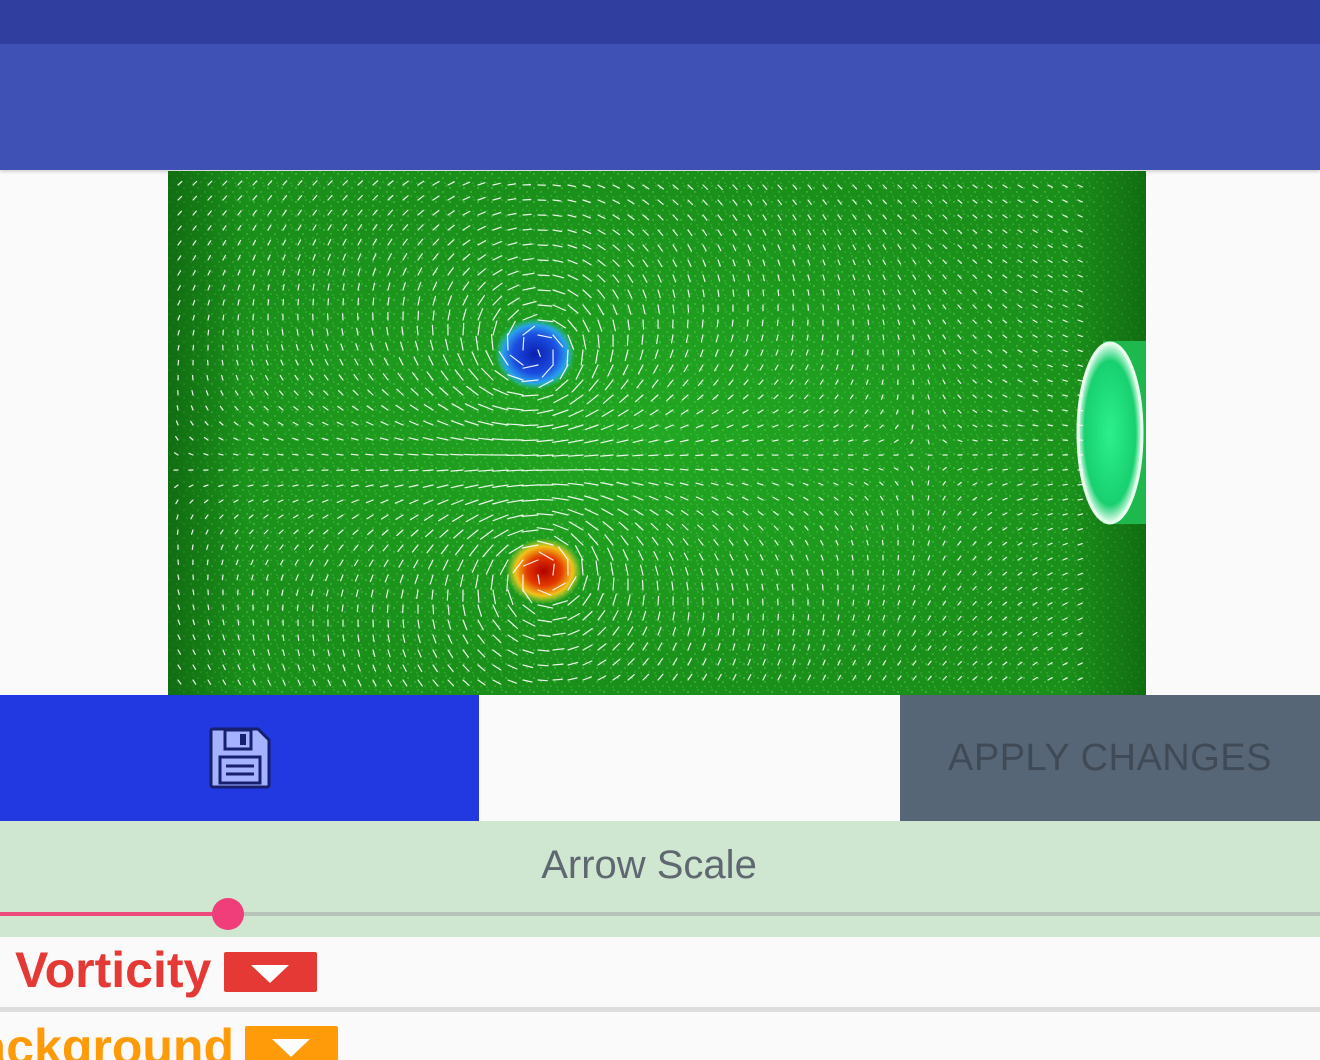 The width and height of the screenshot is (1320, 1060). I want to click on status-bar, so click(660, 22).